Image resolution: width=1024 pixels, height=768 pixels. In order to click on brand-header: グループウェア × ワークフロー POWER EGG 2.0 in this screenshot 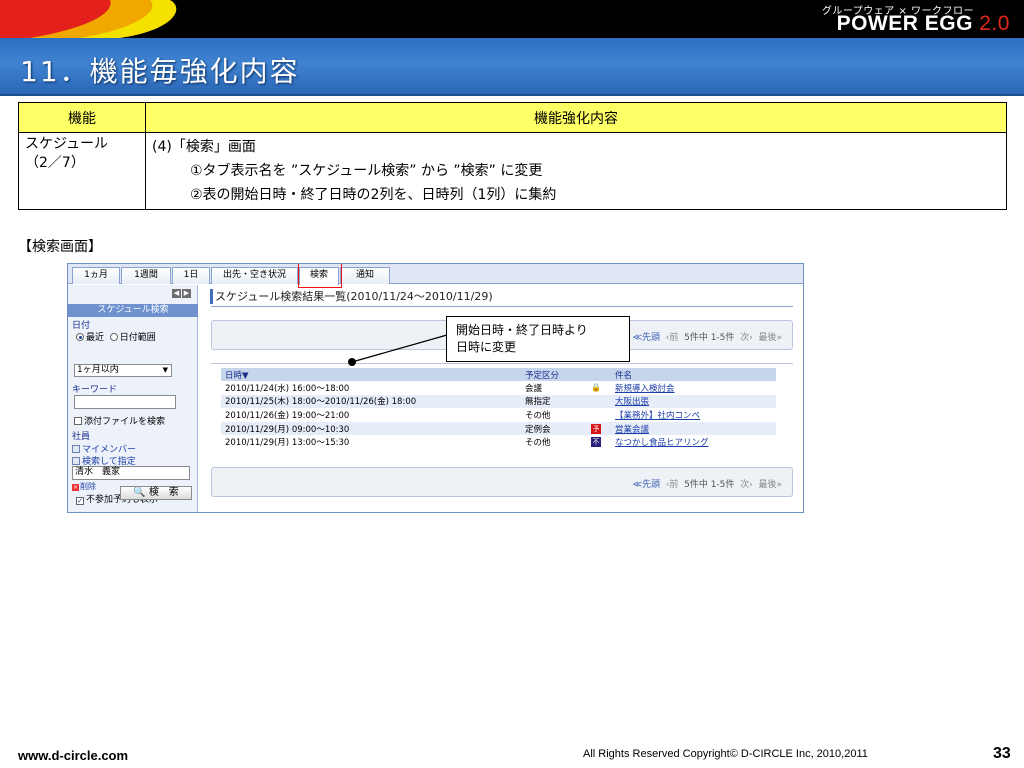, I will do `click(512, 19)`.